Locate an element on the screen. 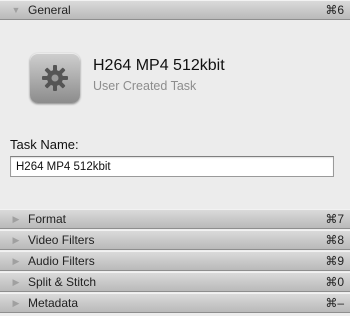  shortcut-label: ⌘8 is located at coordinates (334, 240).